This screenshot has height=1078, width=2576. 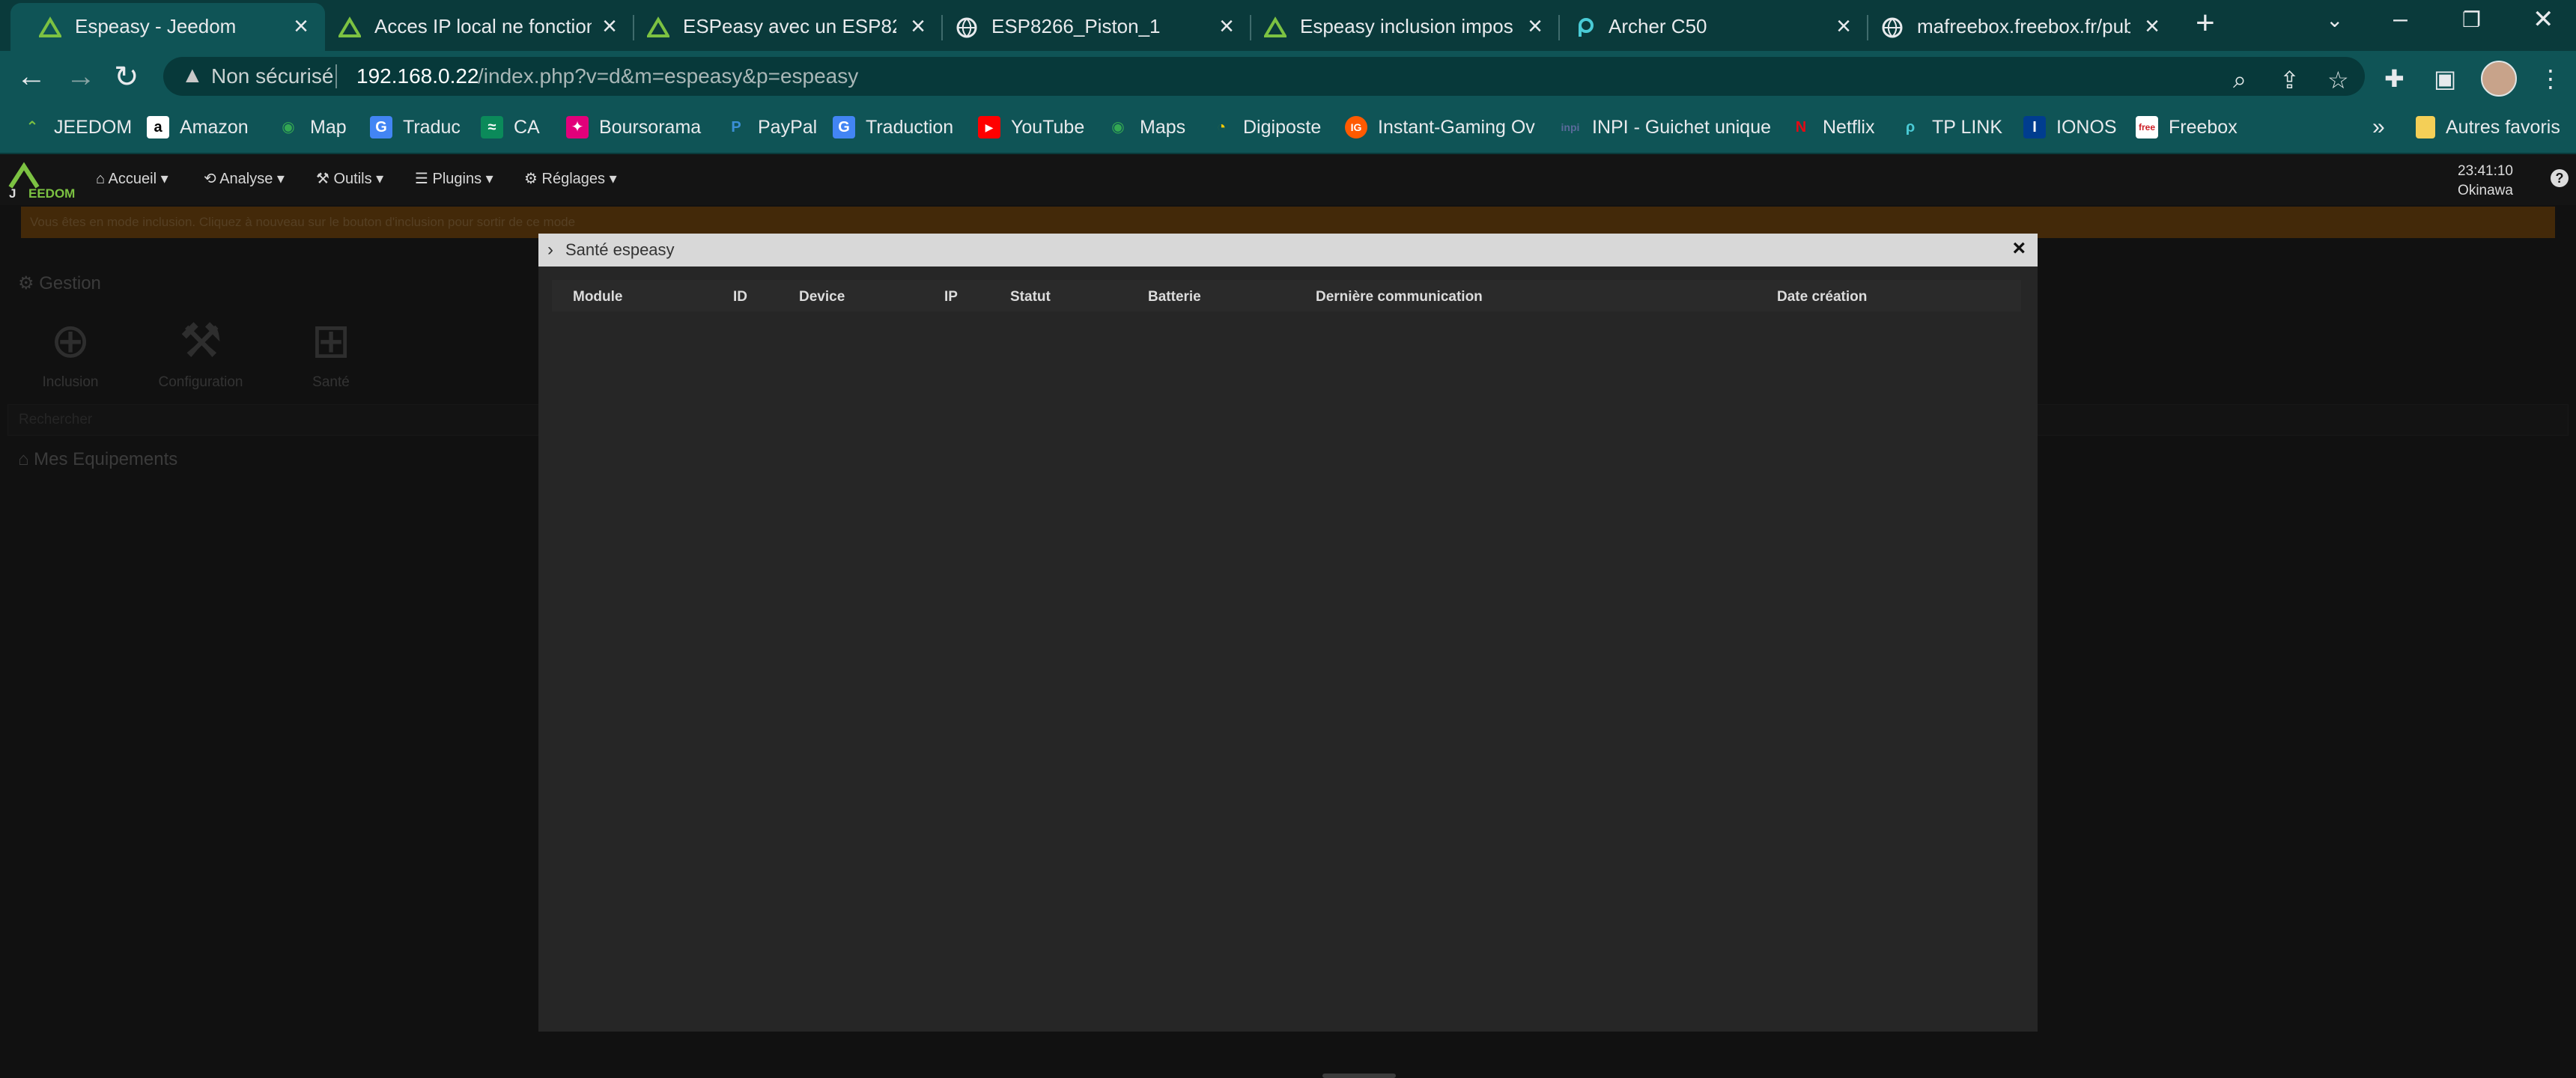 What do you see at coordinates (2488, 127) in the screenshot?
I see `other-bookmarks: Autres favoris` at bounding box center [2488, 127].